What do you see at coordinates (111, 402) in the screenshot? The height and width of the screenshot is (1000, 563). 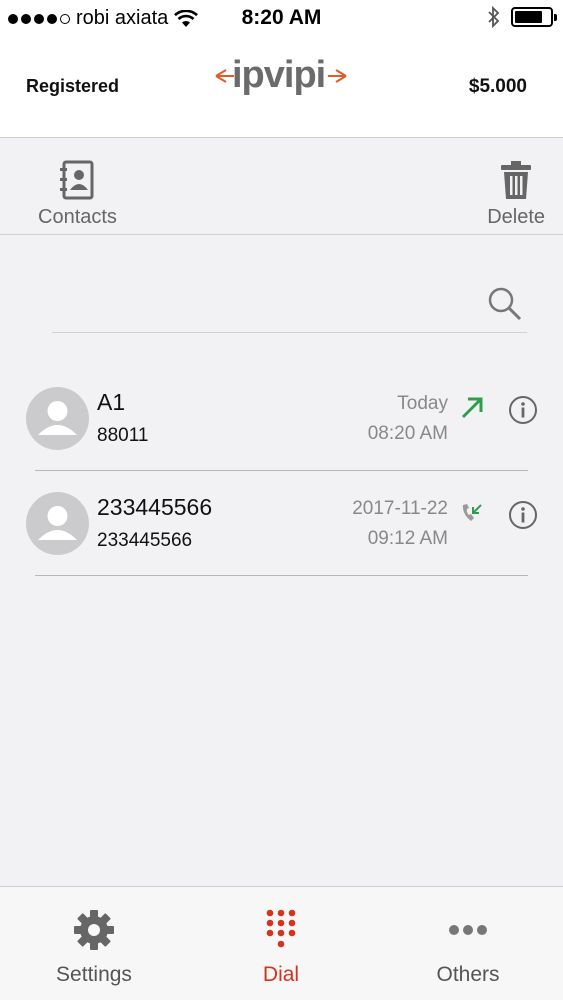 I see `contact-name: A1` at bounding box center [111, 402].